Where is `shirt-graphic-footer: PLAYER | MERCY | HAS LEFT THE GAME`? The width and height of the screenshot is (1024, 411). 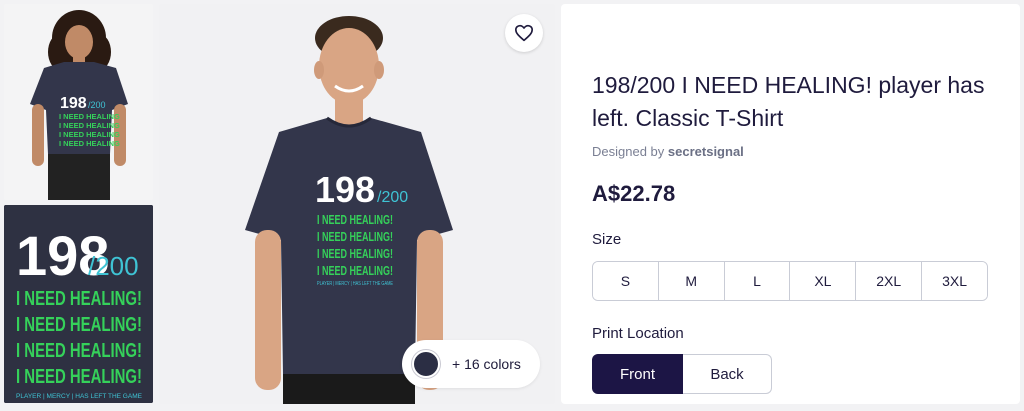 shirt-graphic-footer: PLAYER | MERCY | HAS LEFT THE GAME is located at coordinates (355, 284).